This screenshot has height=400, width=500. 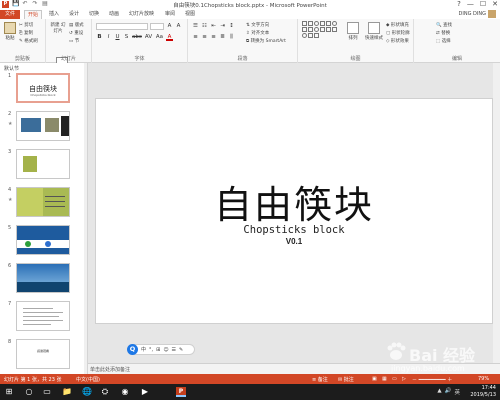 I want to click on font-size-select, so click(x=157, y=26).